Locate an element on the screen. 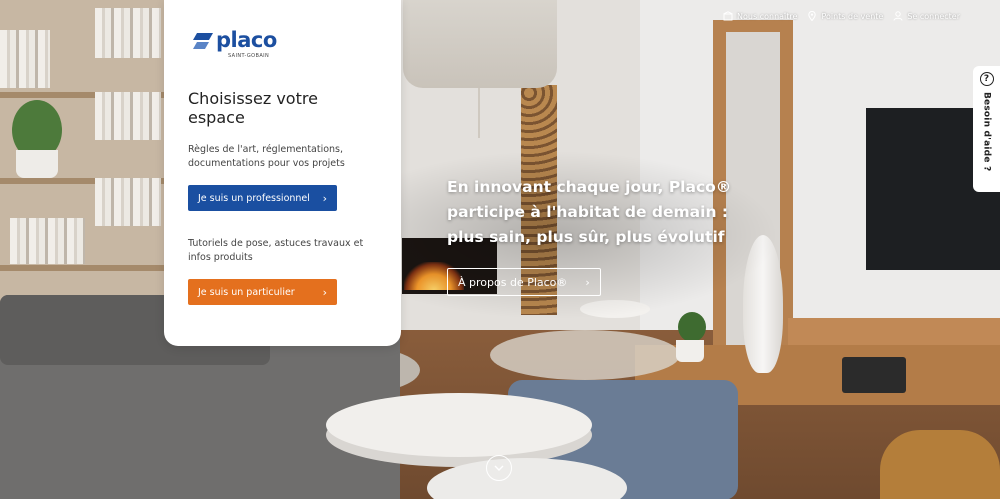  help-icon: ? is located at coordinates (986, 79).